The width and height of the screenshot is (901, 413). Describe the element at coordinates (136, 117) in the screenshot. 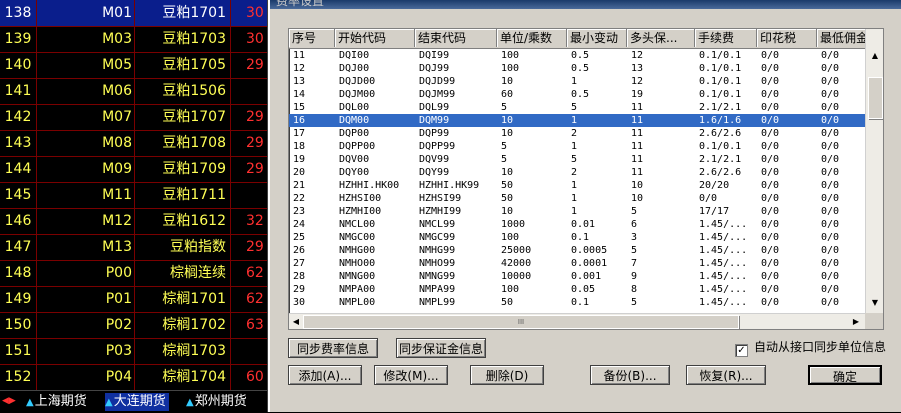

I see `quote-row: 142 M07 豆粕1707 29` at that location.